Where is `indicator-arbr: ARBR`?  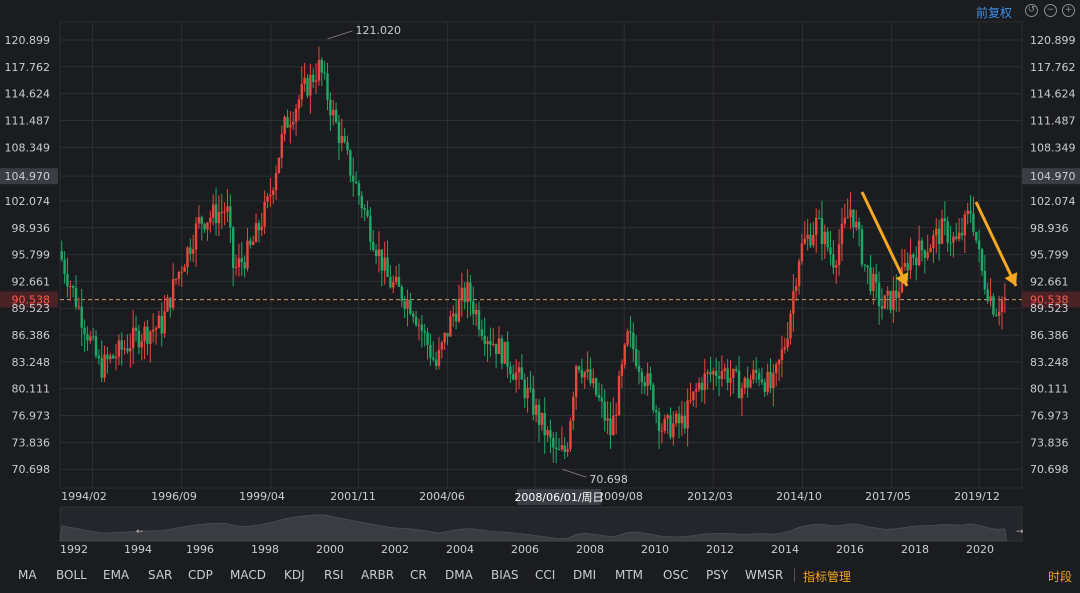
indicator-arbr: ARBR is located at coordinates (377, 575).